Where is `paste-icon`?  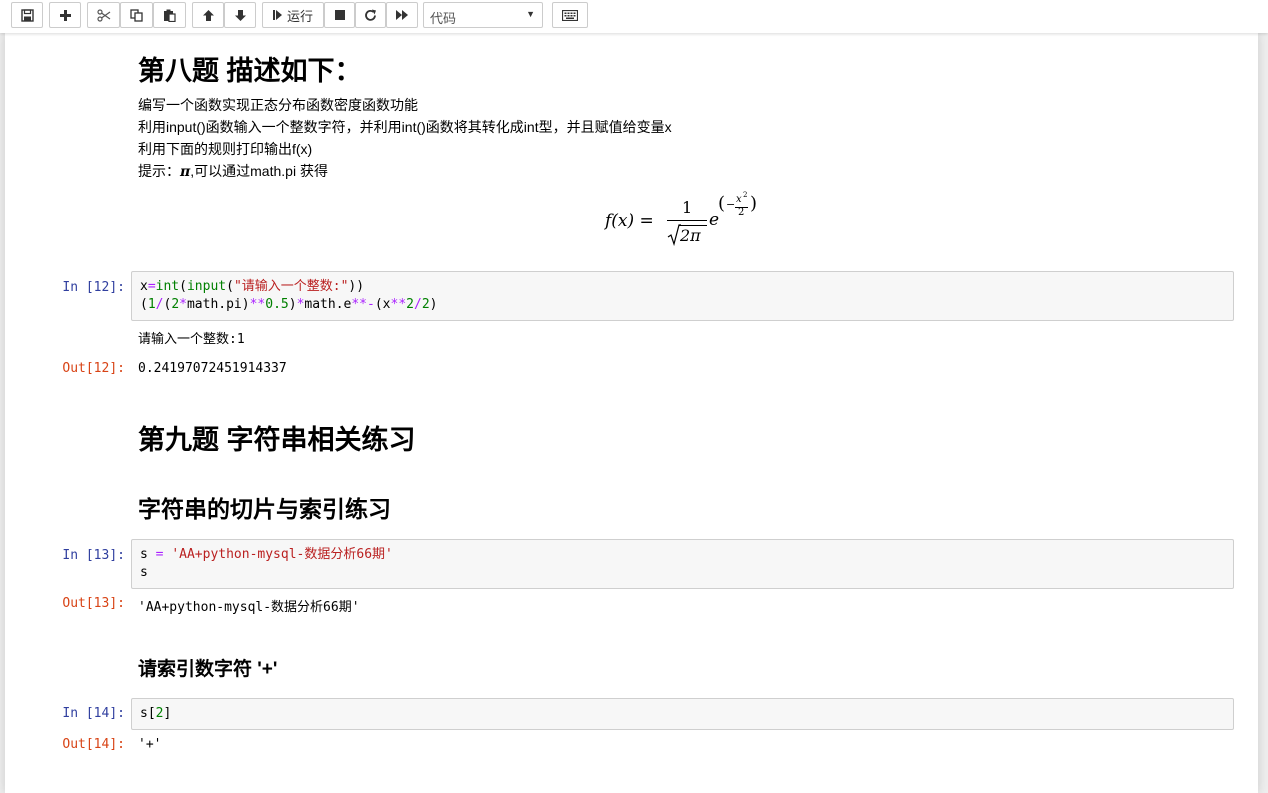 paste-icon is located at coordinates (170, 15).